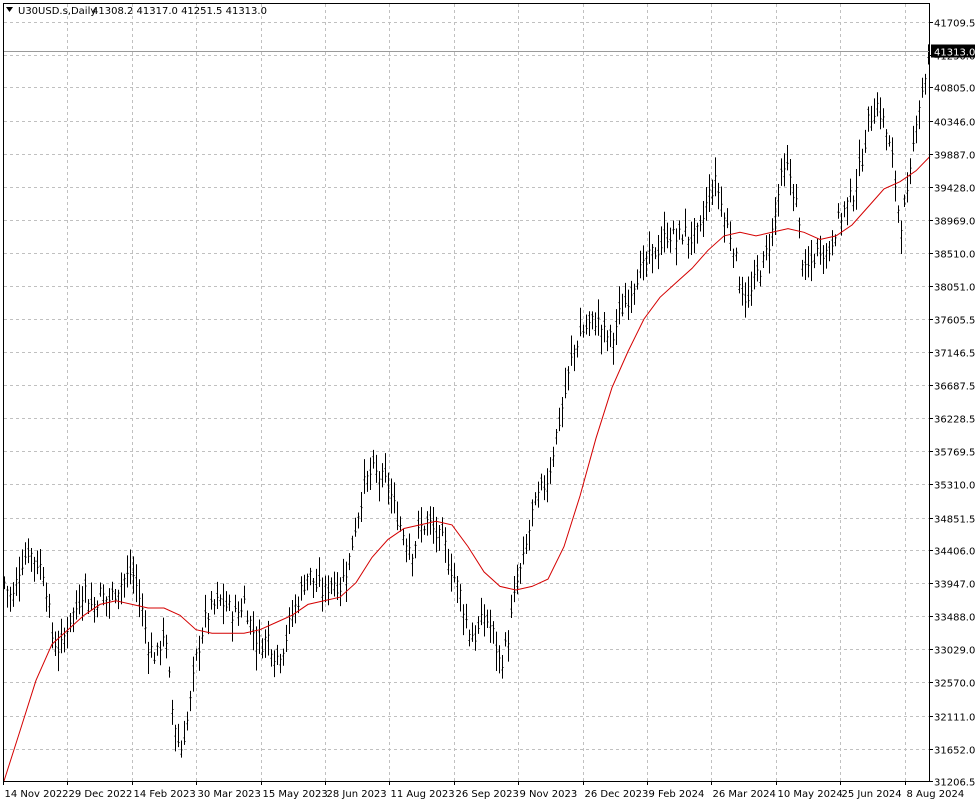 This screenshot has width=978, height=809. Describe the element at coordinates (295, 794) in the screenshot. I see `x-tick-label: 15 May 2023` at that location.